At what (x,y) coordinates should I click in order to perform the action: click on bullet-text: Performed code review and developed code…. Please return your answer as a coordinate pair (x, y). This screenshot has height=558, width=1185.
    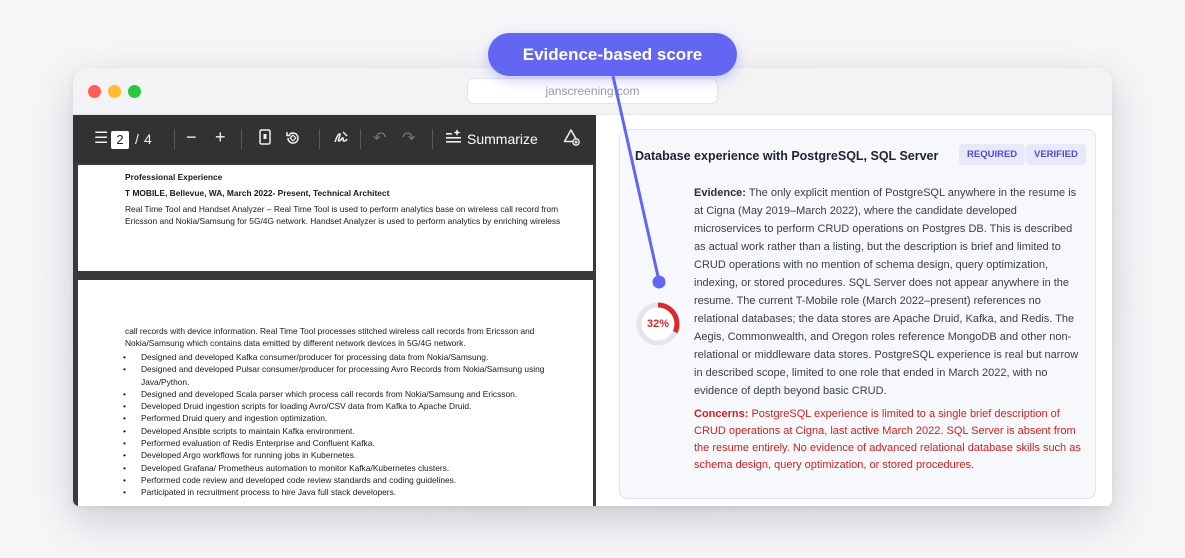
    Looking at the image, I should click on (299, 479).